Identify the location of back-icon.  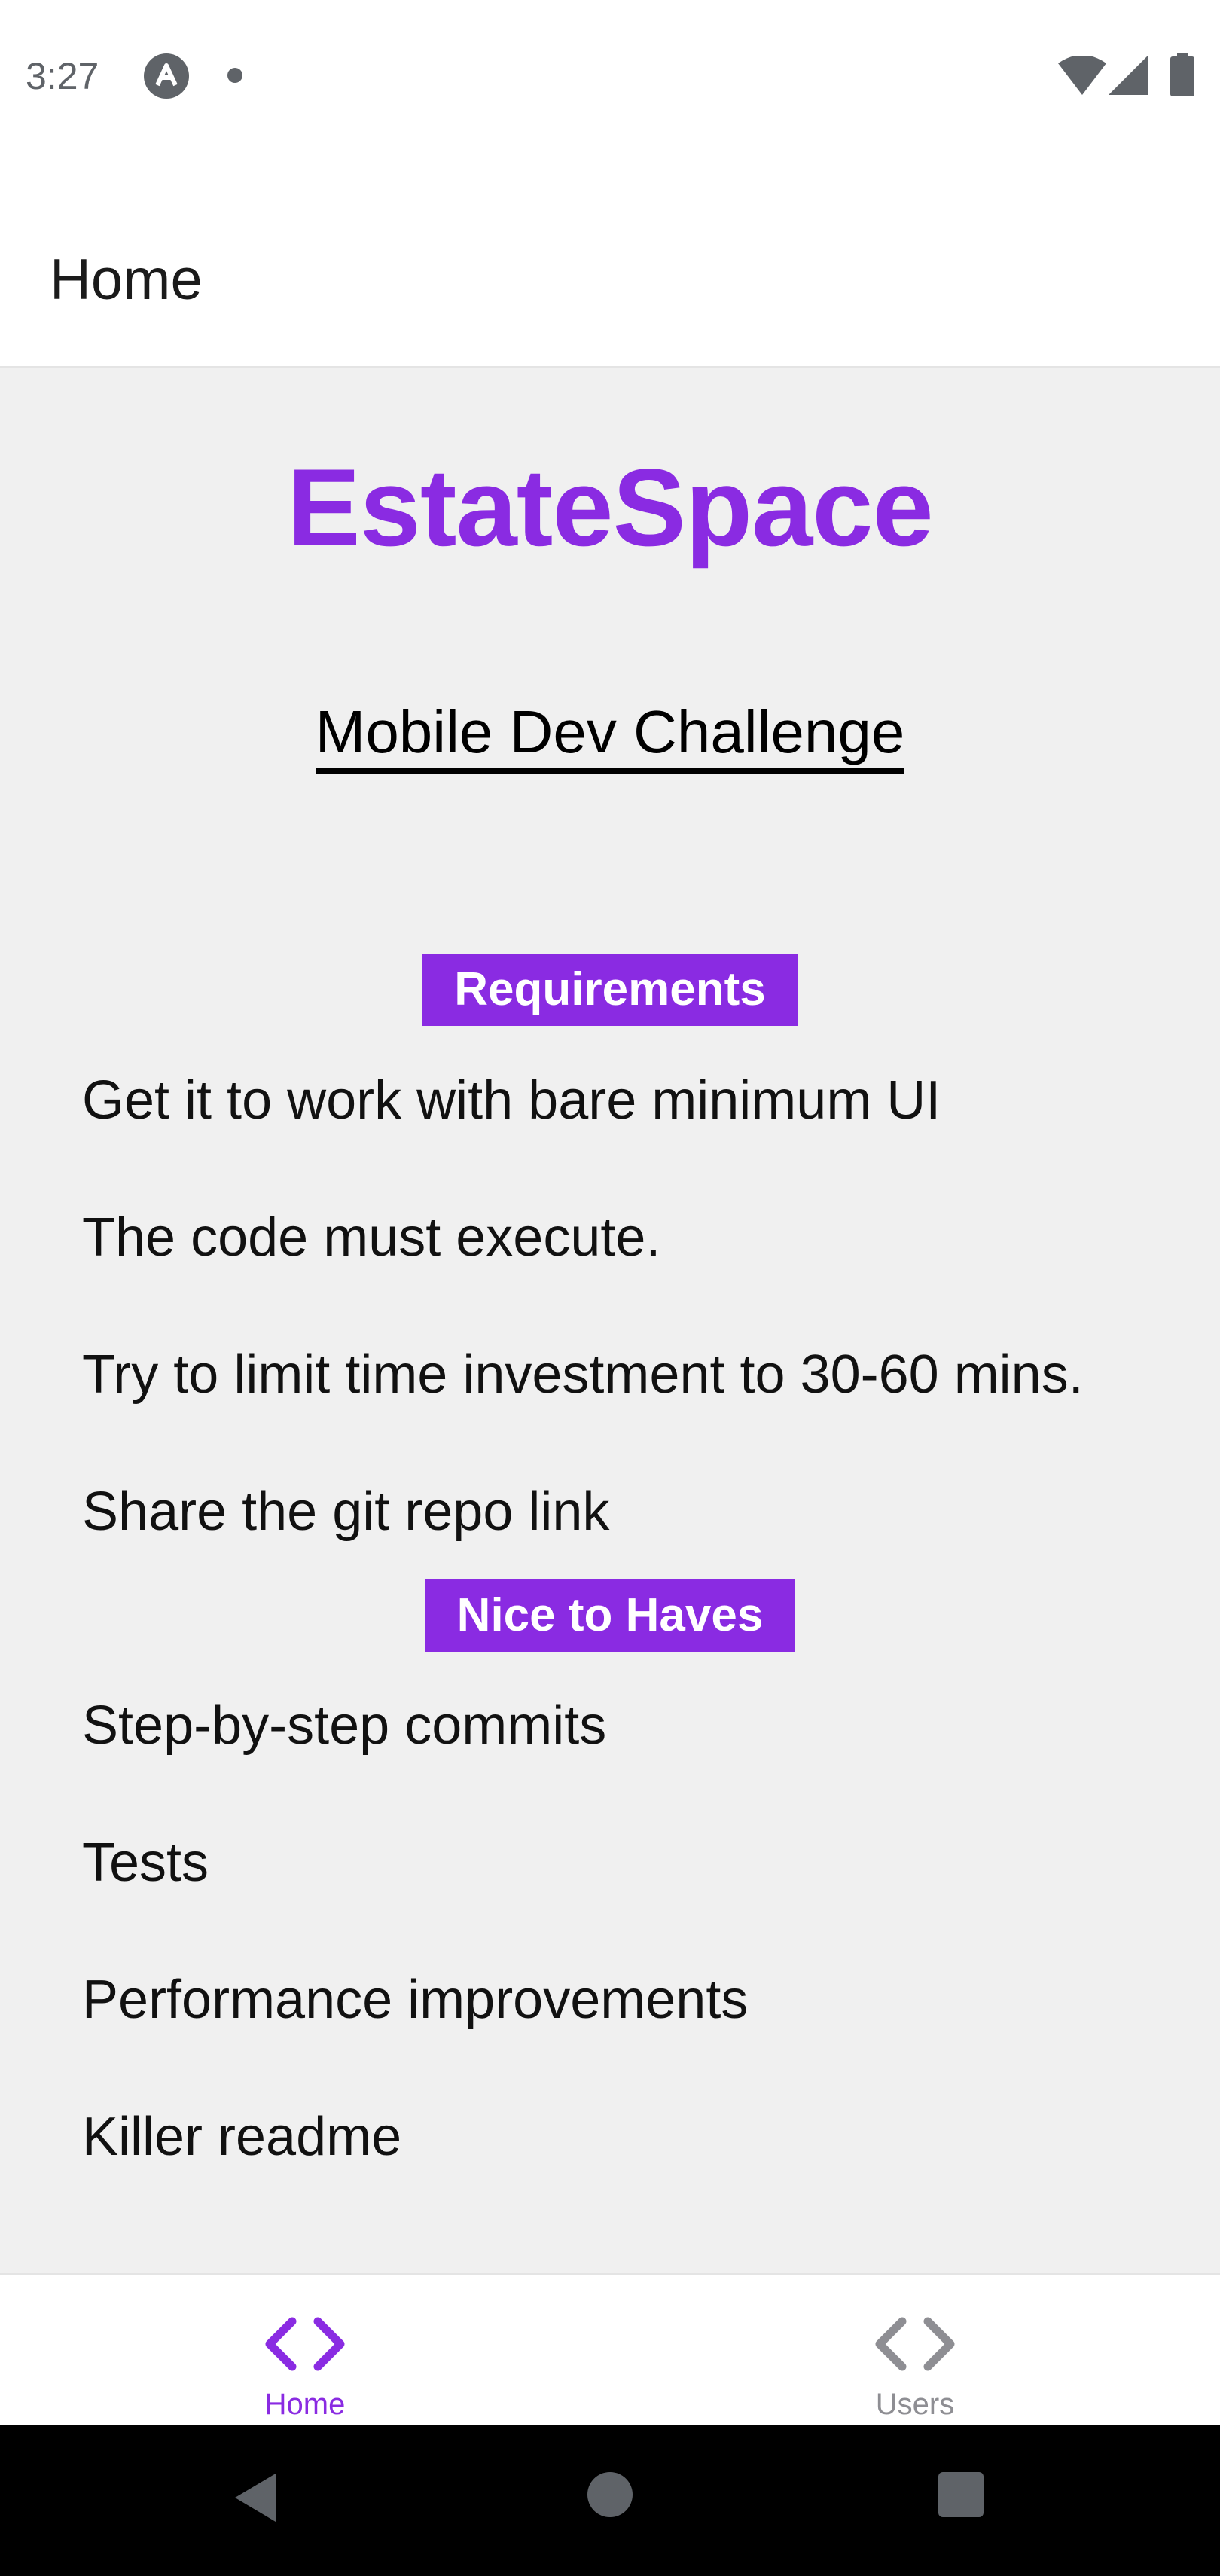
(254, 2498).